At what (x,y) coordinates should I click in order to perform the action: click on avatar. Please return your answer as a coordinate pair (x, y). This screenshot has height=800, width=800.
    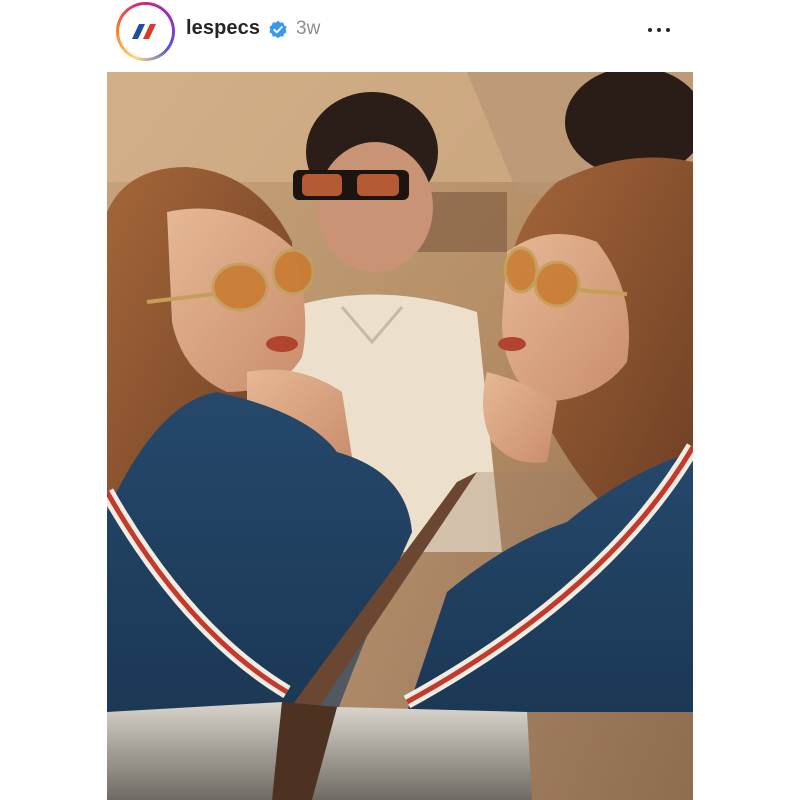
    Looking at the image, I should click on (145, 31).